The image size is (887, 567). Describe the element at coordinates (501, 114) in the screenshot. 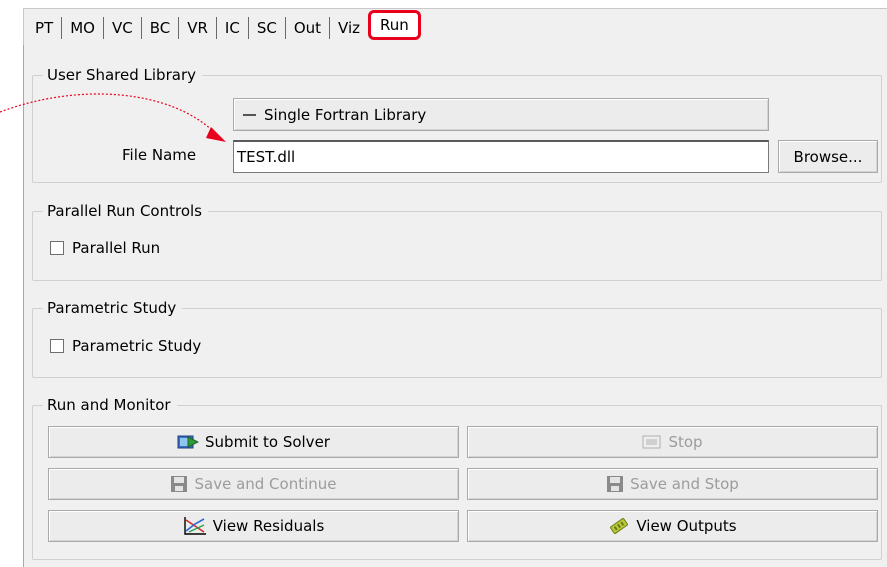

I see `library-type-selector: Single Fortran Library` at that location.